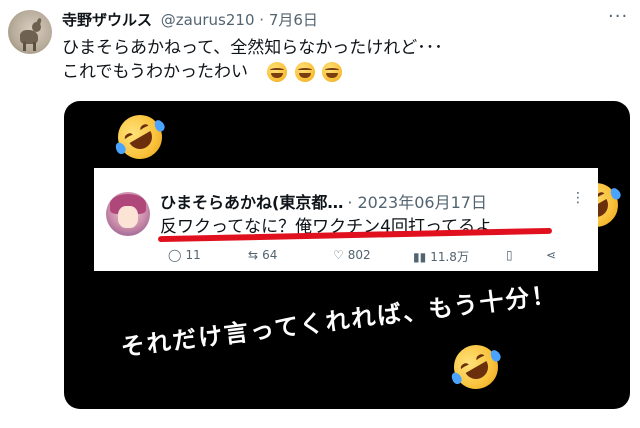 Image resolution: width=640 pixels, height=428 pixels. I want to click on embedded-reply-count: ◯ 11, so click(184, 255).